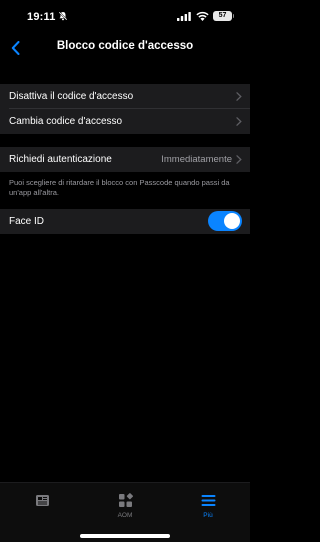  What do you see at coordinates (27, 221) in the screenshot?
I see `face-id-label: Face ID` at bounding box center [27, 221].